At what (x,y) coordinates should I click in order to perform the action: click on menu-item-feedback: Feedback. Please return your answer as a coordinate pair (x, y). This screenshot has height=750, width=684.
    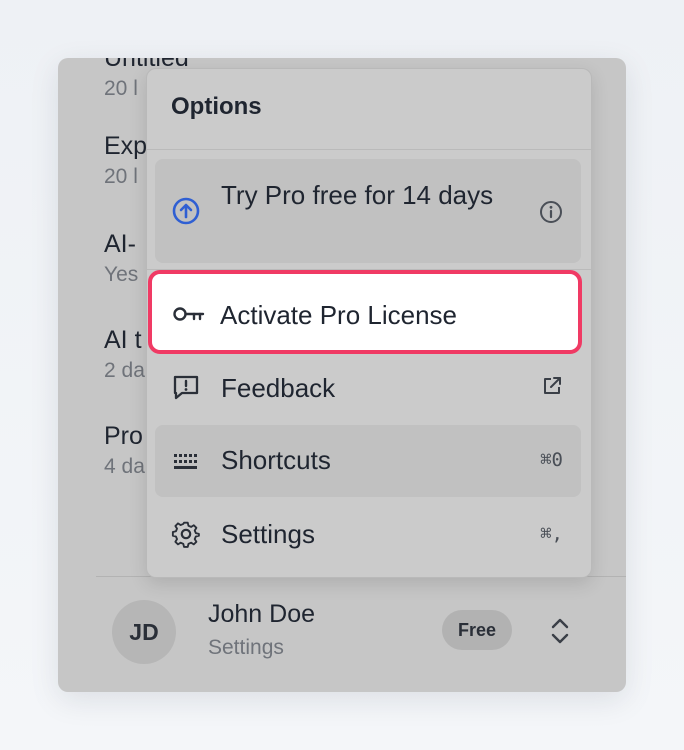
    Looking at the image, I should click on (368, 387).